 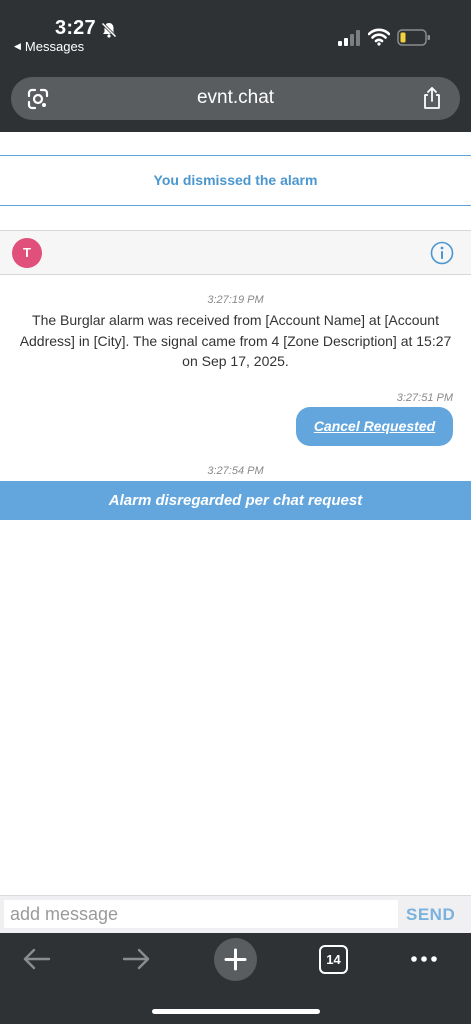 What do you see at coordinates (432, 98) in the screenshot?
I see `share-icon` at bounding box center [432, 98].